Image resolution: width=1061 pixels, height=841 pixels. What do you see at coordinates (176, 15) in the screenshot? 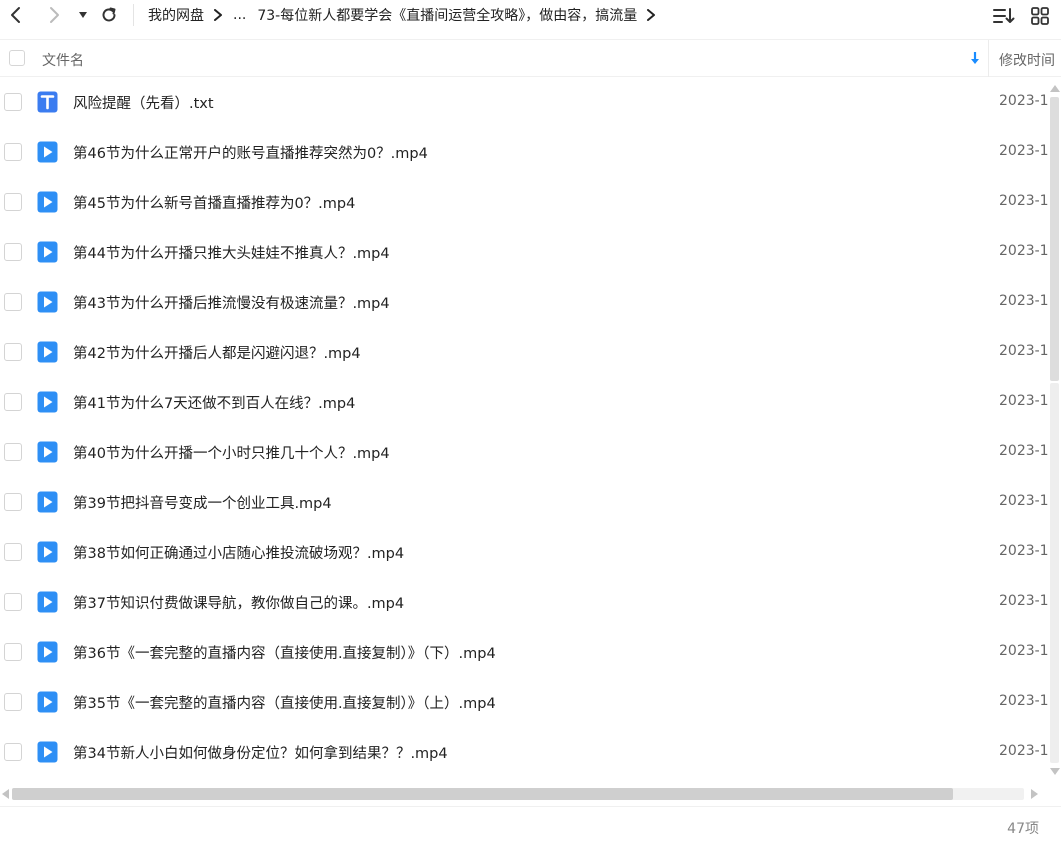
I see `breadcrumb-root: 我的网盘` at bounding box center [176, 15].